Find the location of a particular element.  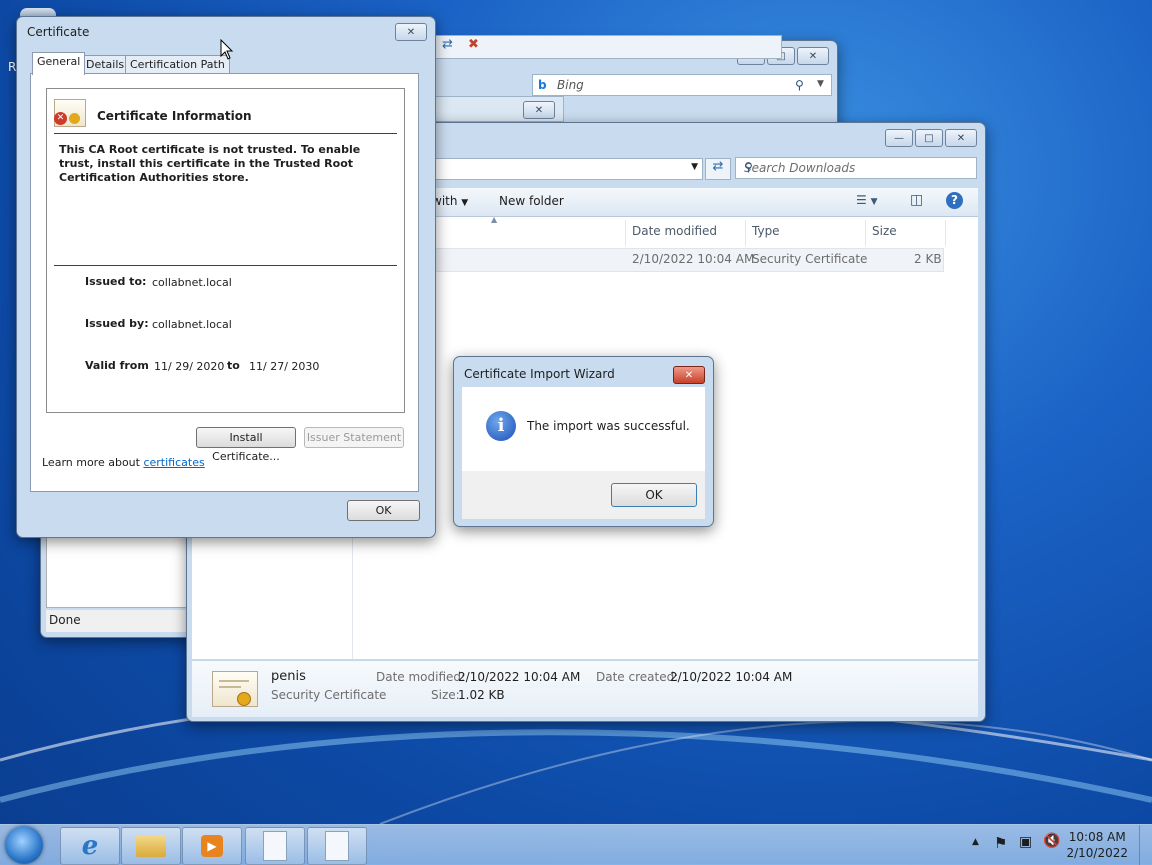

action-center-flag-icon: ⚑ is located at coordinates (1000, 843).